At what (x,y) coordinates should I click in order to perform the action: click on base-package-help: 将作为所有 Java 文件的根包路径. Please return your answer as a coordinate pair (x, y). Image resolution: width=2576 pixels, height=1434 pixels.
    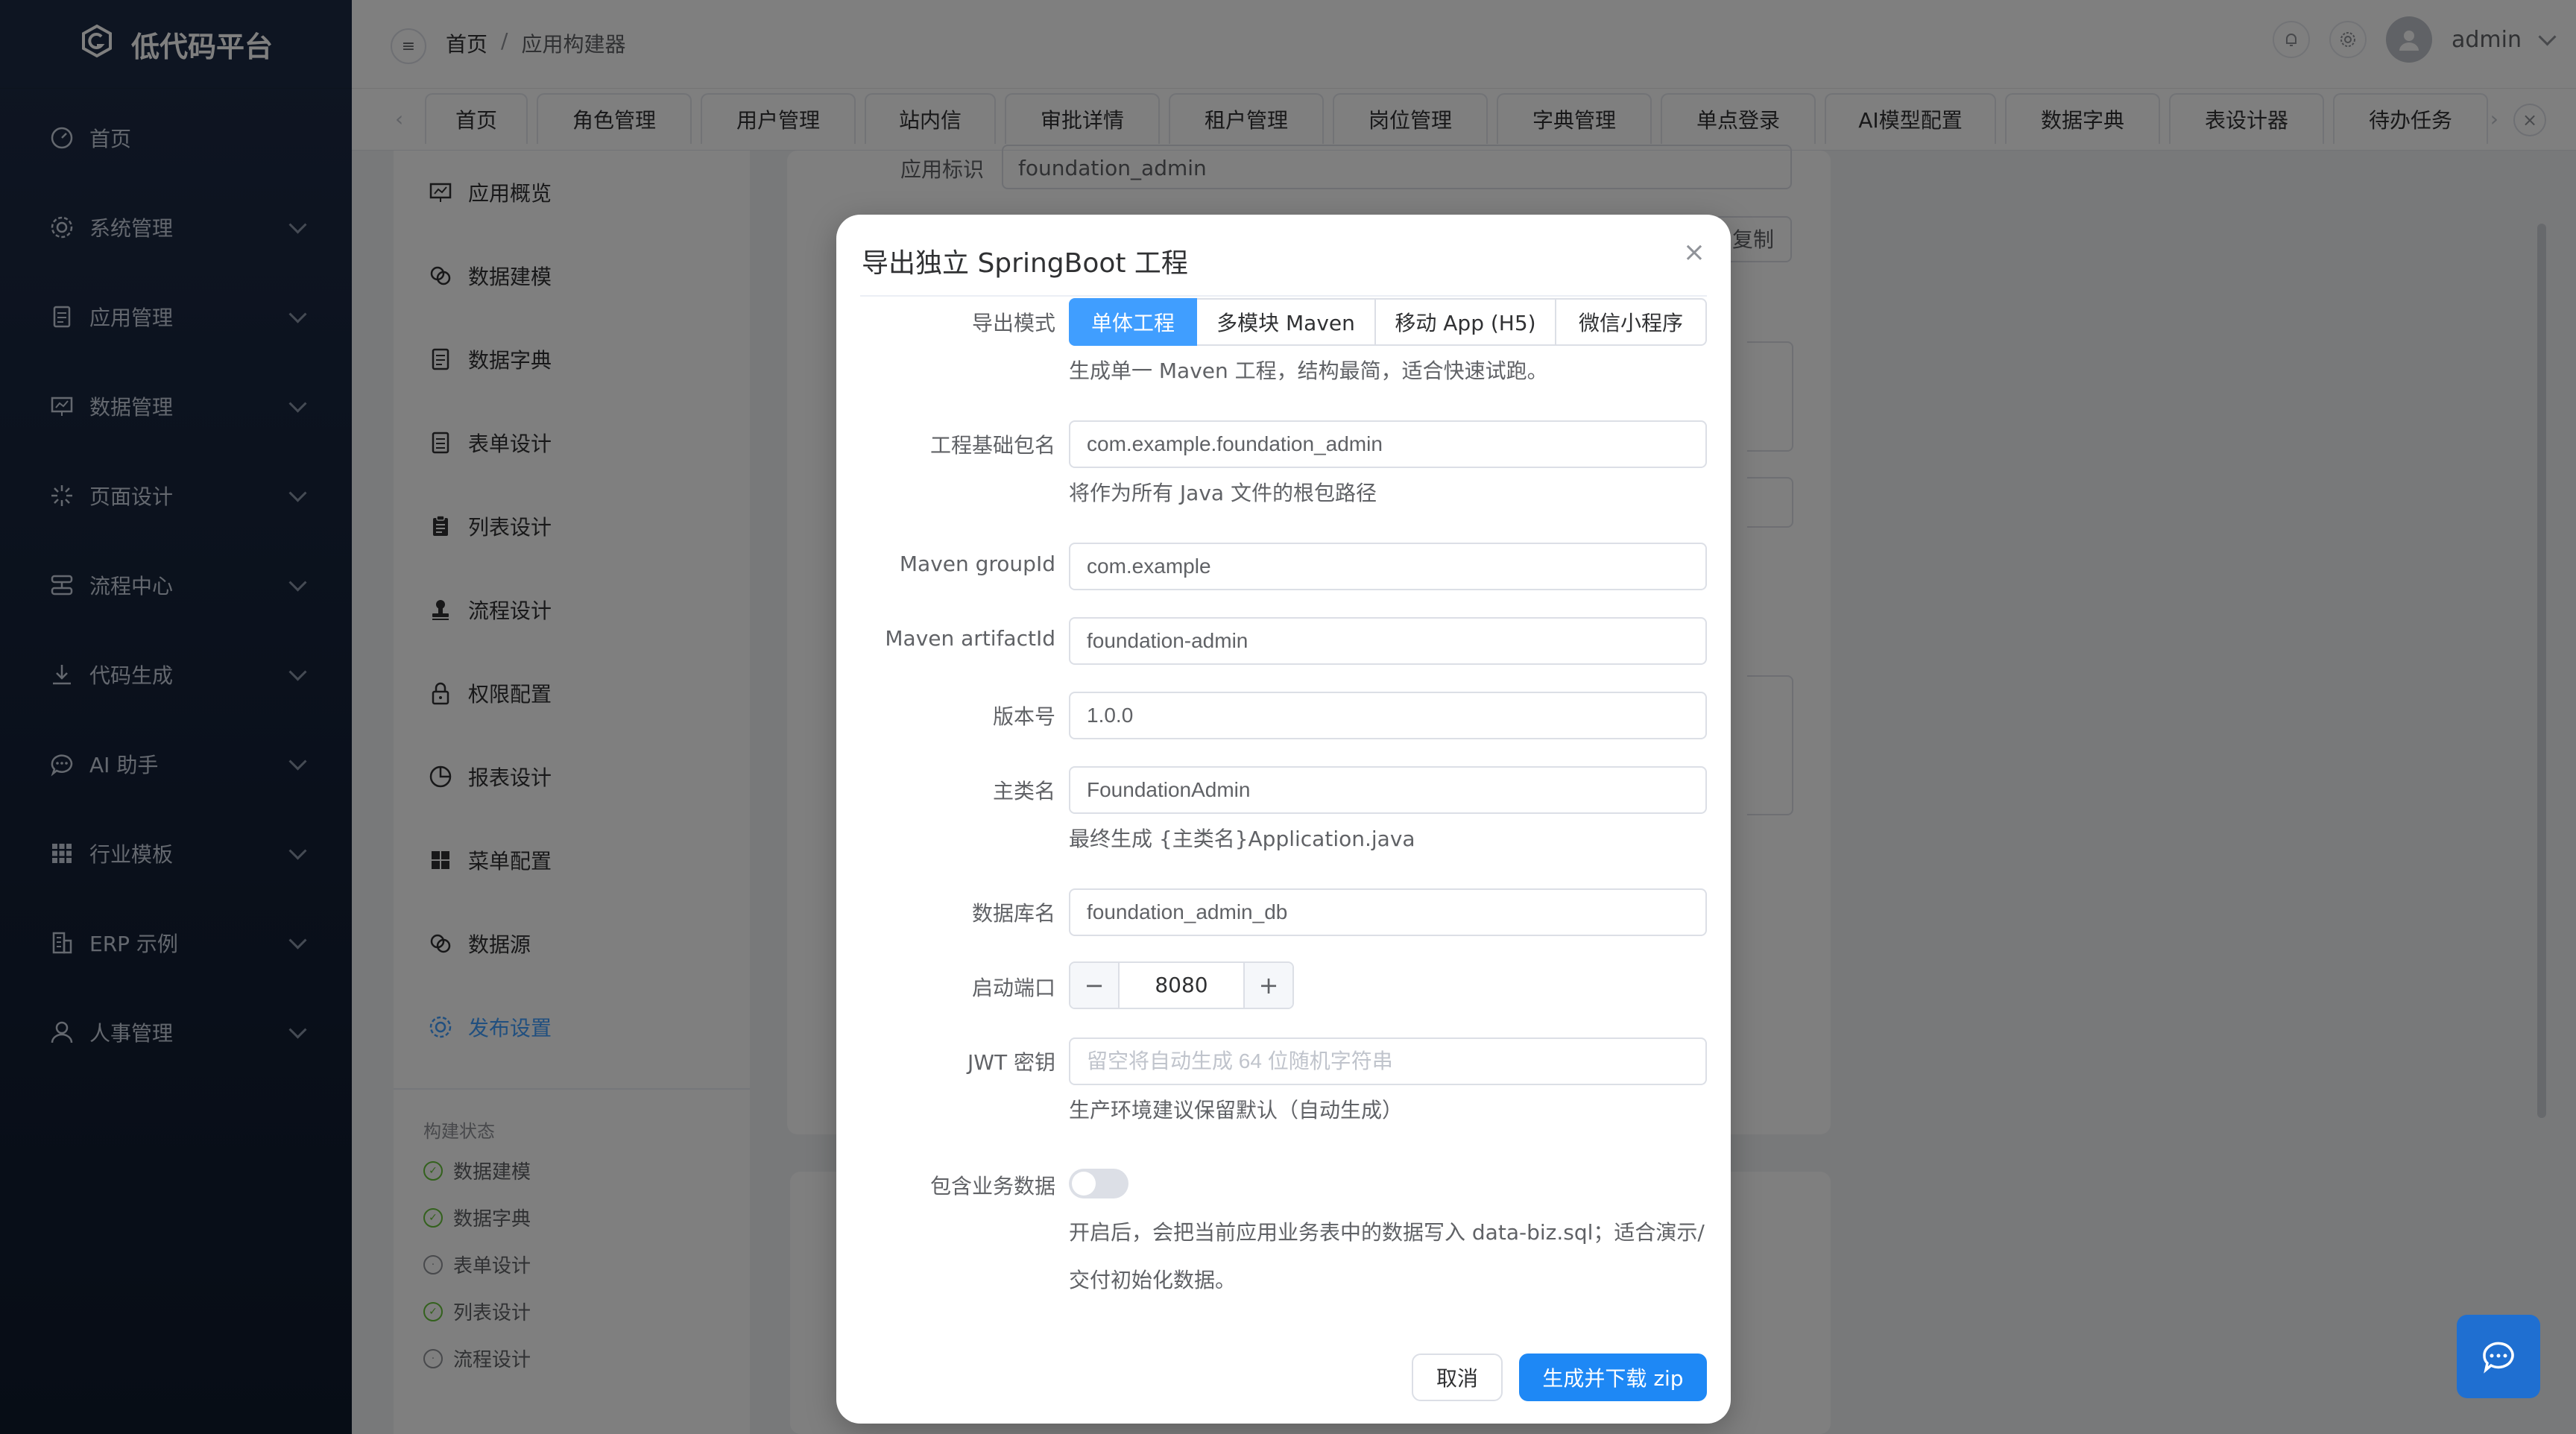
    Looking at the image, I should click on (1223, 493).